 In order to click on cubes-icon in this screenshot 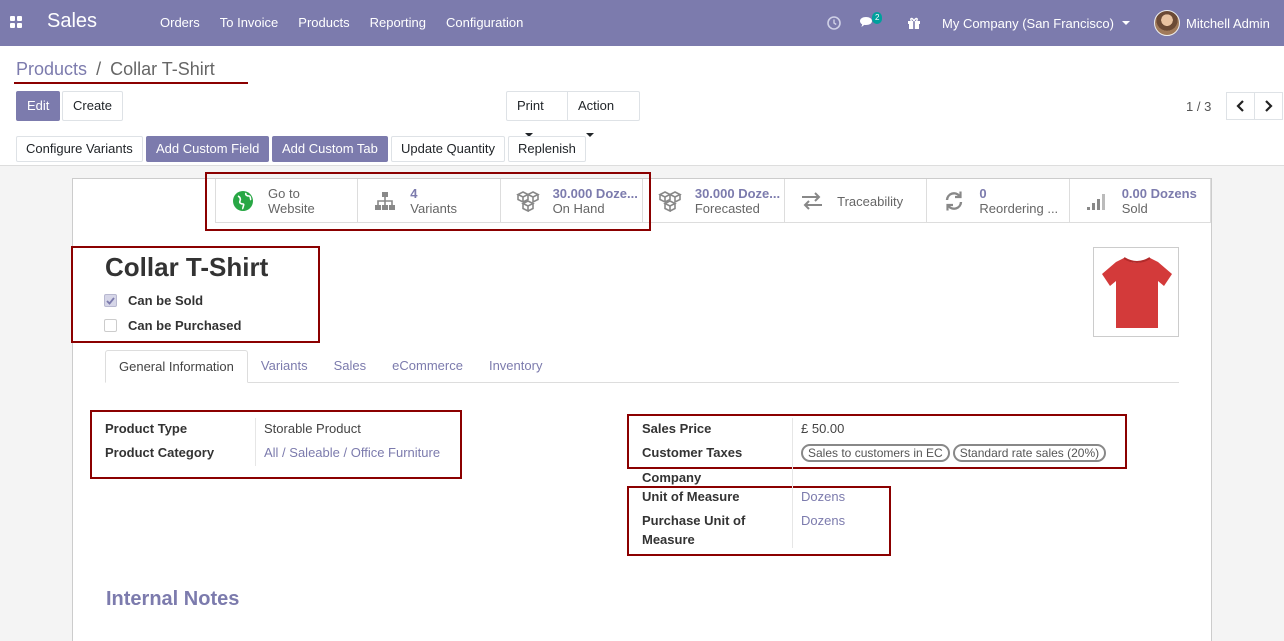, I will do `click(670, 201)`.